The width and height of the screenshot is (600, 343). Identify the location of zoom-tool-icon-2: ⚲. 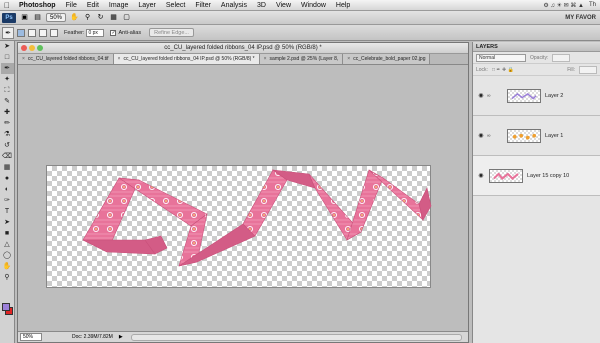
(7, 277).